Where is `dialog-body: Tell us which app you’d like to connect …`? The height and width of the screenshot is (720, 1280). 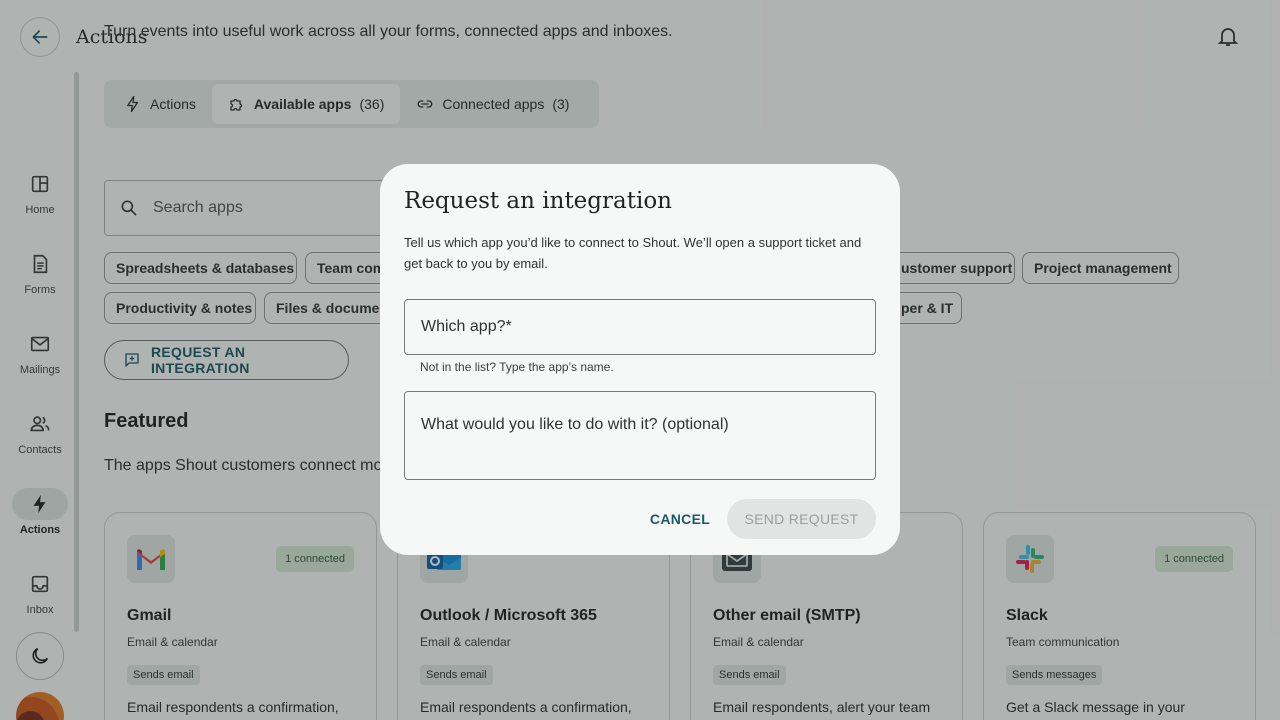
dialog-body: Tell us which app you’d like to connect … is located at coordinates (633, 253).